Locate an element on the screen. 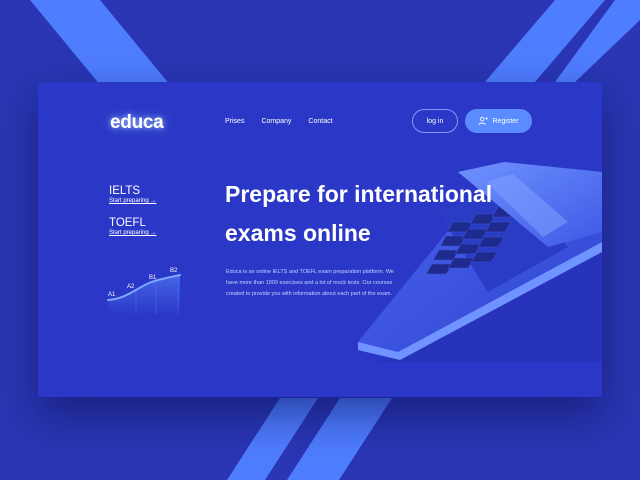  start-preparing-ielts-link: Start preparing → is located at coordinates (132, 201).